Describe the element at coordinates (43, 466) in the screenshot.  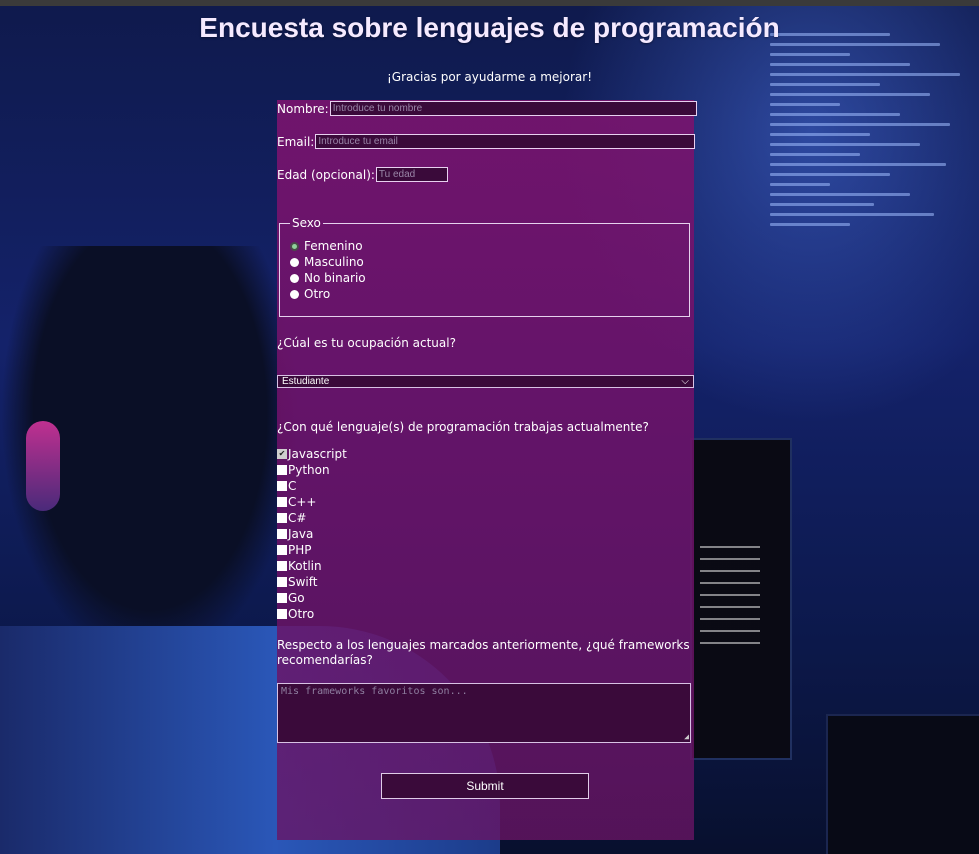
I see `background-headphone` at that location.